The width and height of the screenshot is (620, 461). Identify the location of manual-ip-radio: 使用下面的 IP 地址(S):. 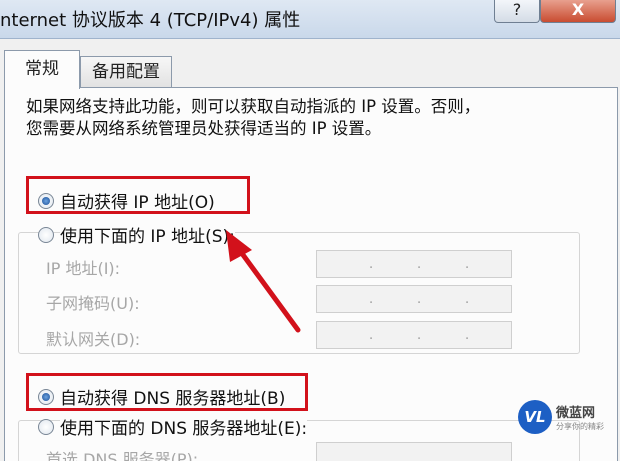
(136, 234).